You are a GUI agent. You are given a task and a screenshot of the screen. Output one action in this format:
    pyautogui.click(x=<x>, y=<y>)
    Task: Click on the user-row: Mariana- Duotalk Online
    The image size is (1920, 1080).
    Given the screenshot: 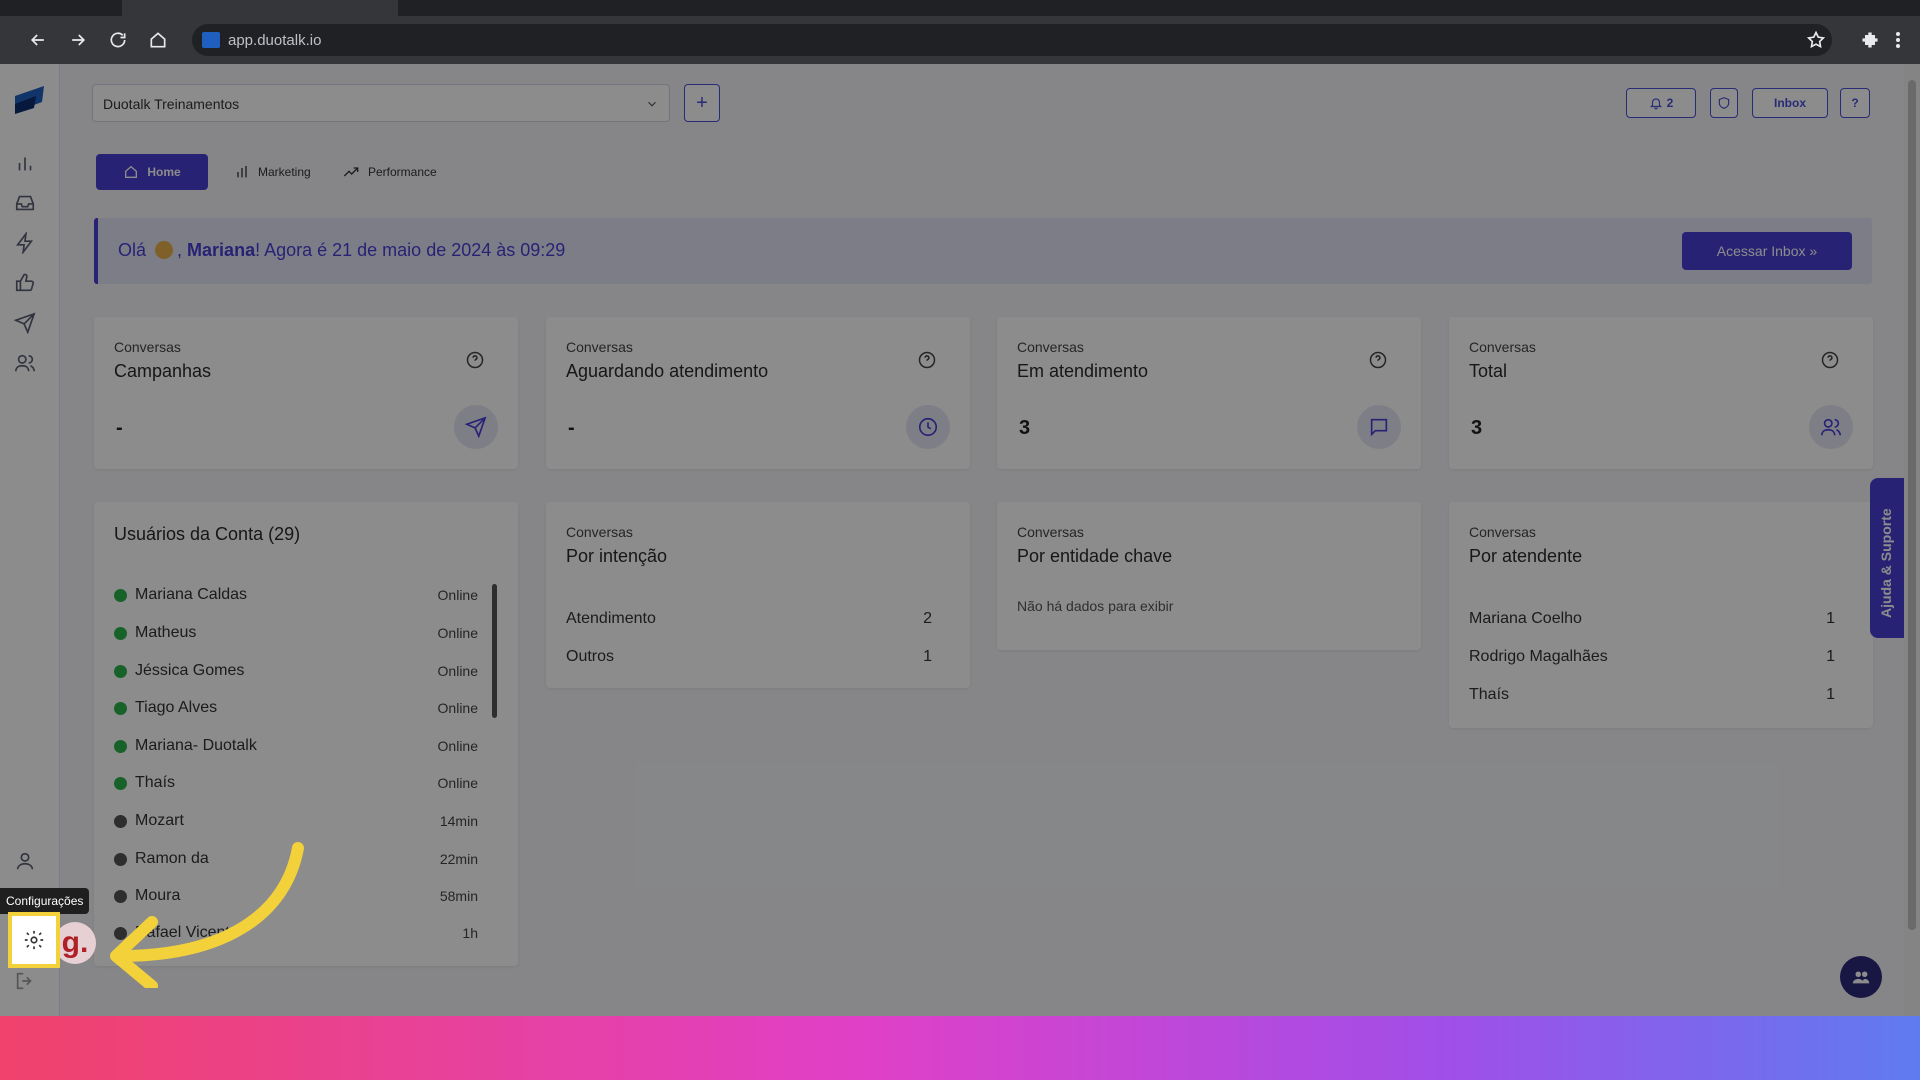 What is the action you would take?
    pyautogui.click(x=296, y=746)
    